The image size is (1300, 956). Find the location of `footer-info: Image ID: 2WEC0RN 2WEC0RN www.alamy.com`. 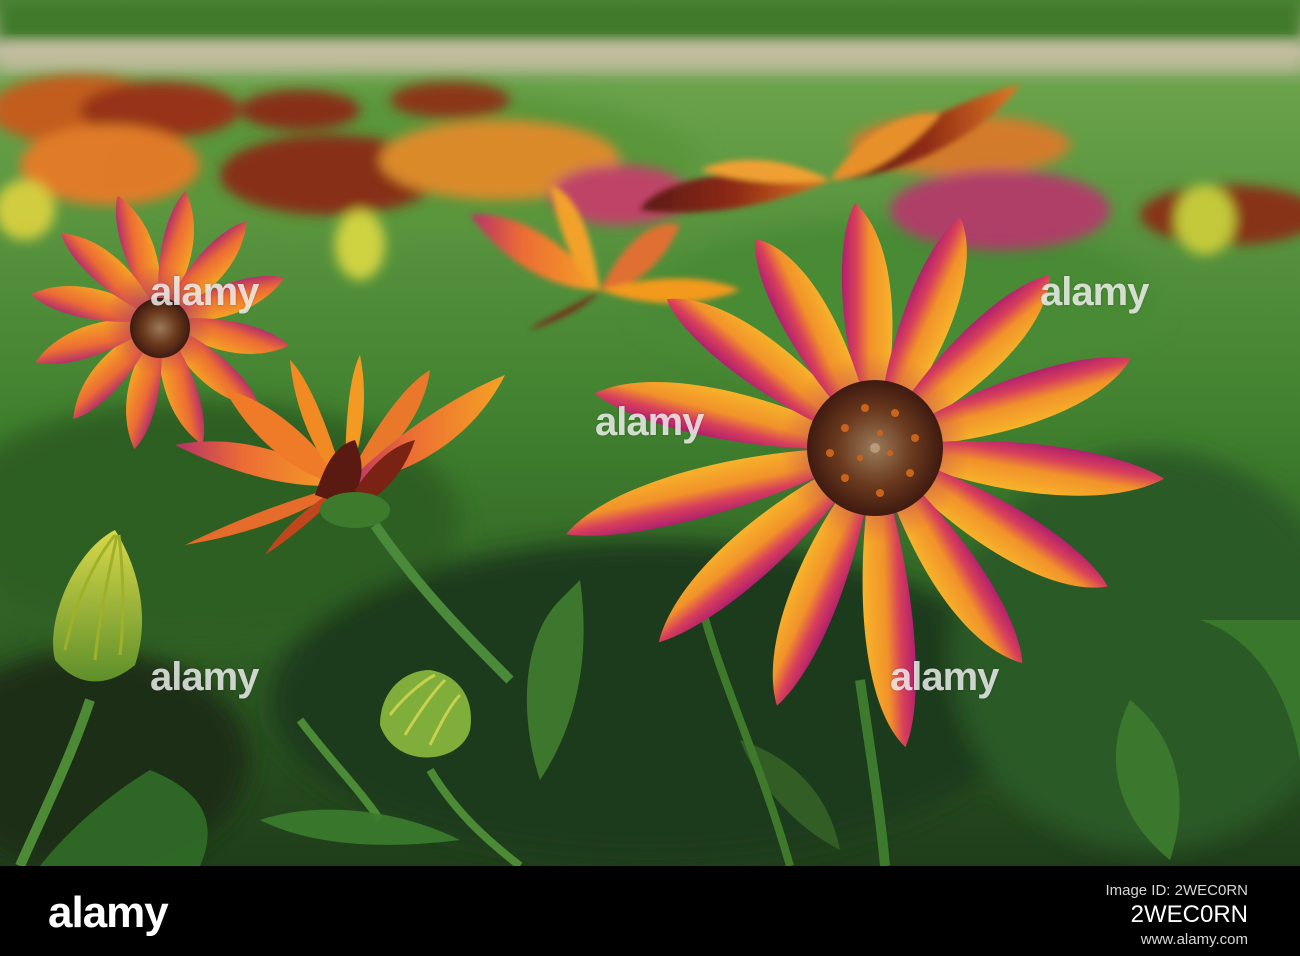

footer-info: Image ID: 2WEC0RN 2WEC0RN www.alamy.com is located at coordinates (1176, 915).